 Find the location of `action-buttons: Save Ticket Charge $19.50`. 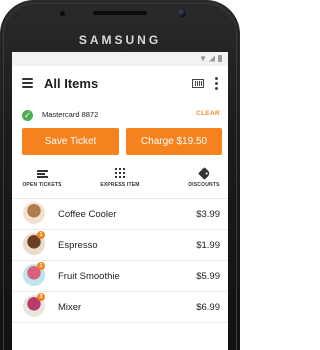

action-buttons: Save Ticket Charge $19.50 is located at coordinates (120, 145).